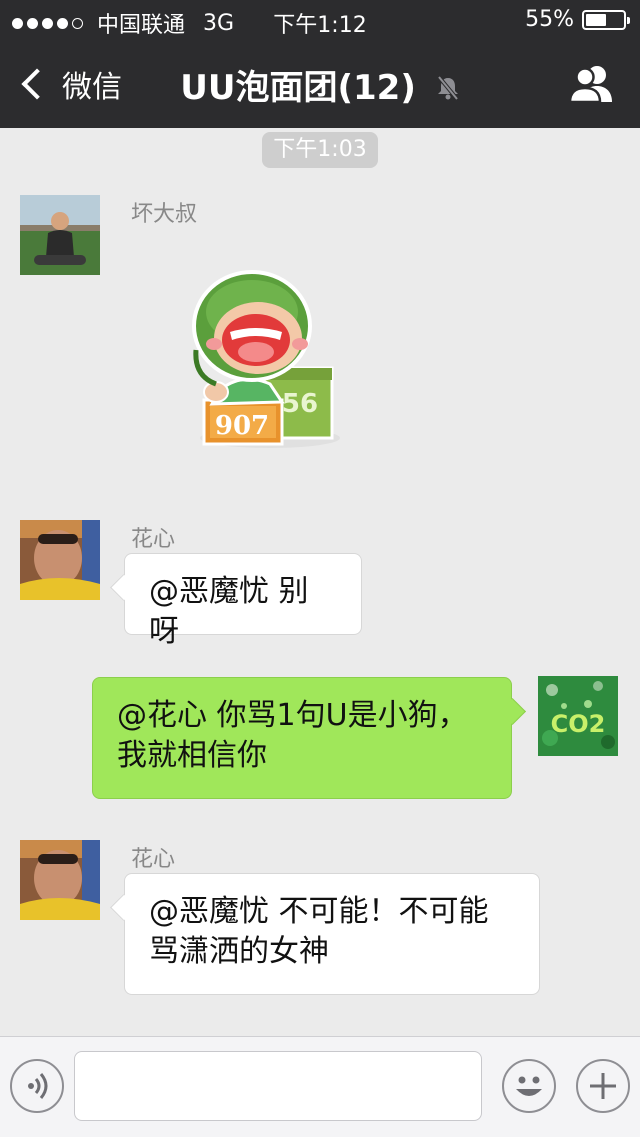  I want to click on message-text-line-2: 我就相信你, so click(192, 755).